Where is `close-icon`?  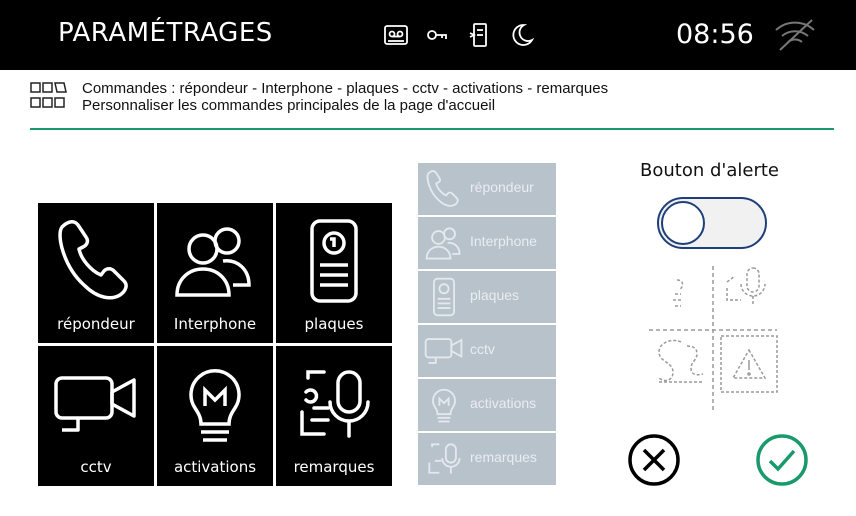
close-icon is located at coordinates (654, 460).